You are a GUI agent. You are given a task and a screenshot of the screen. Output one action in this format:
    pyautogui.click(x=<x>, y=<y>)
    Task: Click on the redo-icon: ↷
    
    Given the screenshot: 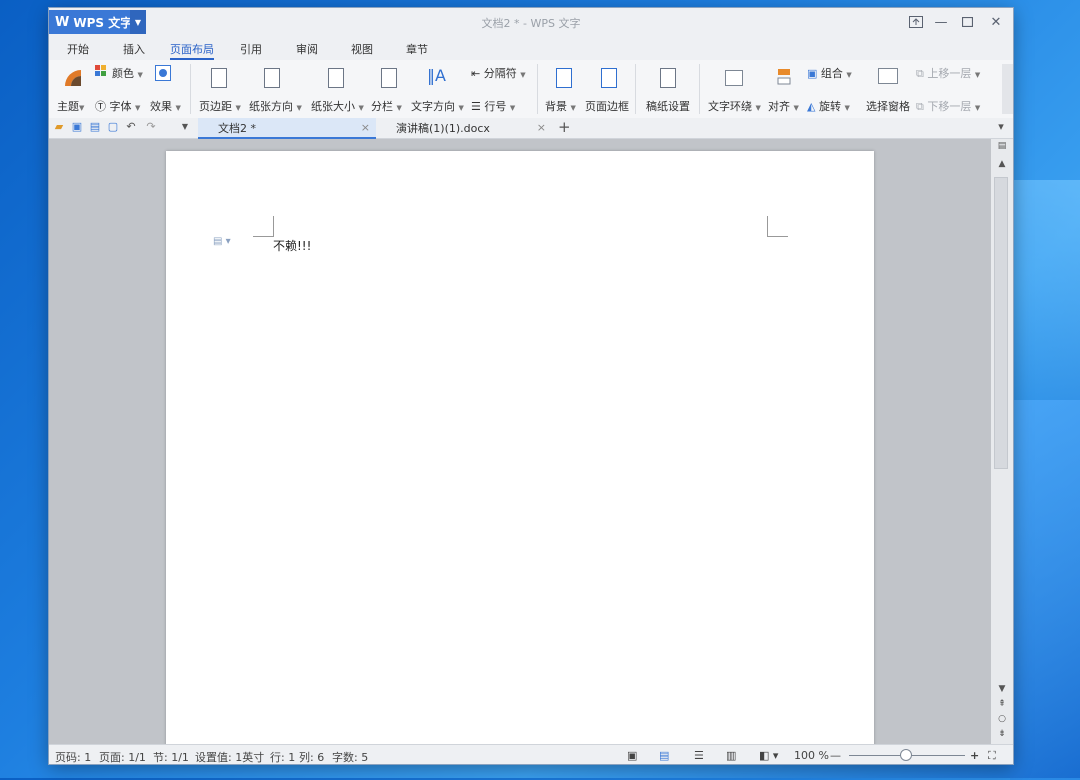 What is the action you would take?
    pyautogui.click(x=151, y=127)
    